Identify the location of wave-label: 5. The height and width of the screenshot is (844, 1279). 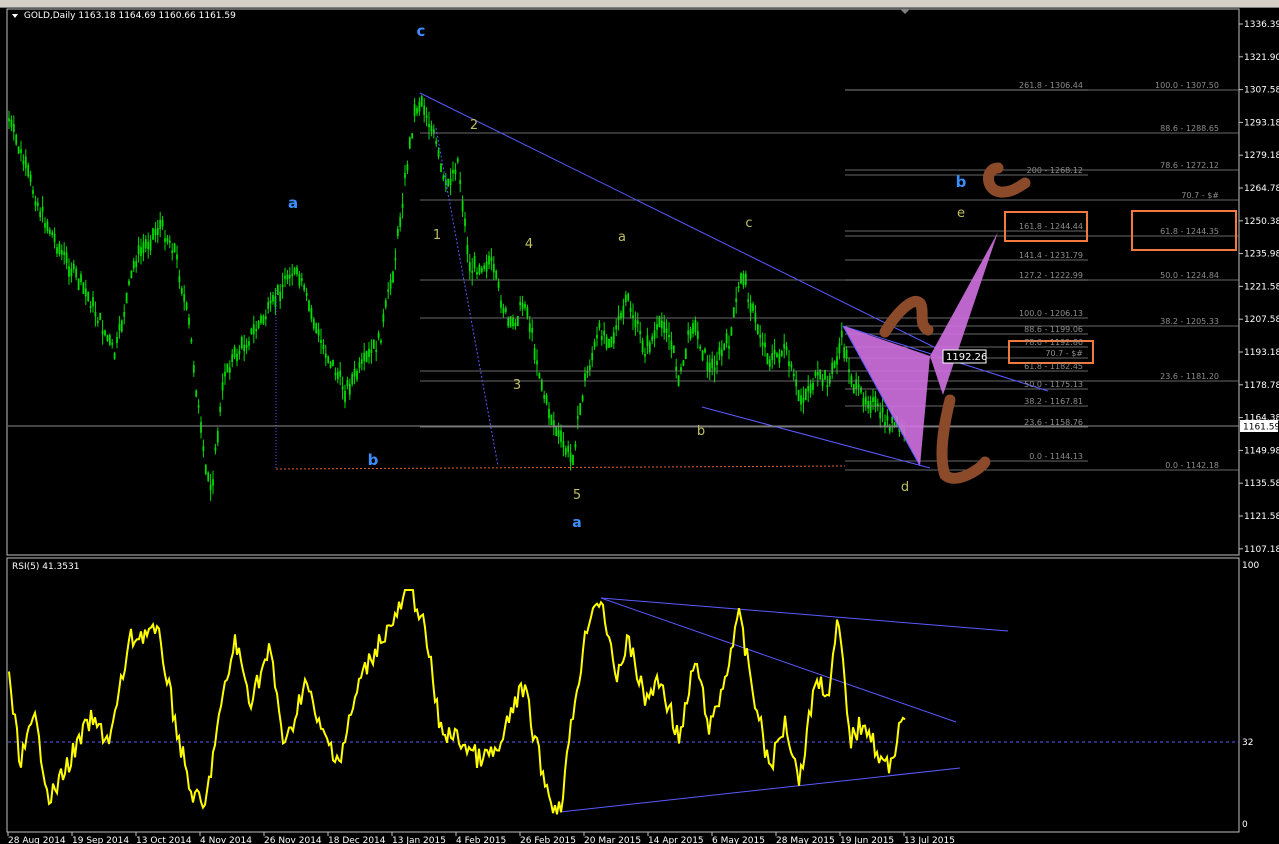
(577, 495).